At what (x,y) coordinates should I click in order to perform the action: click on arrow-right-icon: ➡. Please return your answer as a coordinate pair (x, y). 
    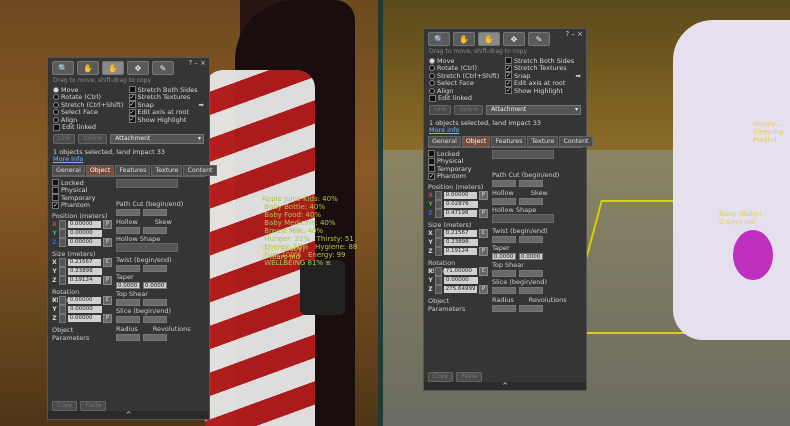
    Looking at the image, I should click on (201, 105).